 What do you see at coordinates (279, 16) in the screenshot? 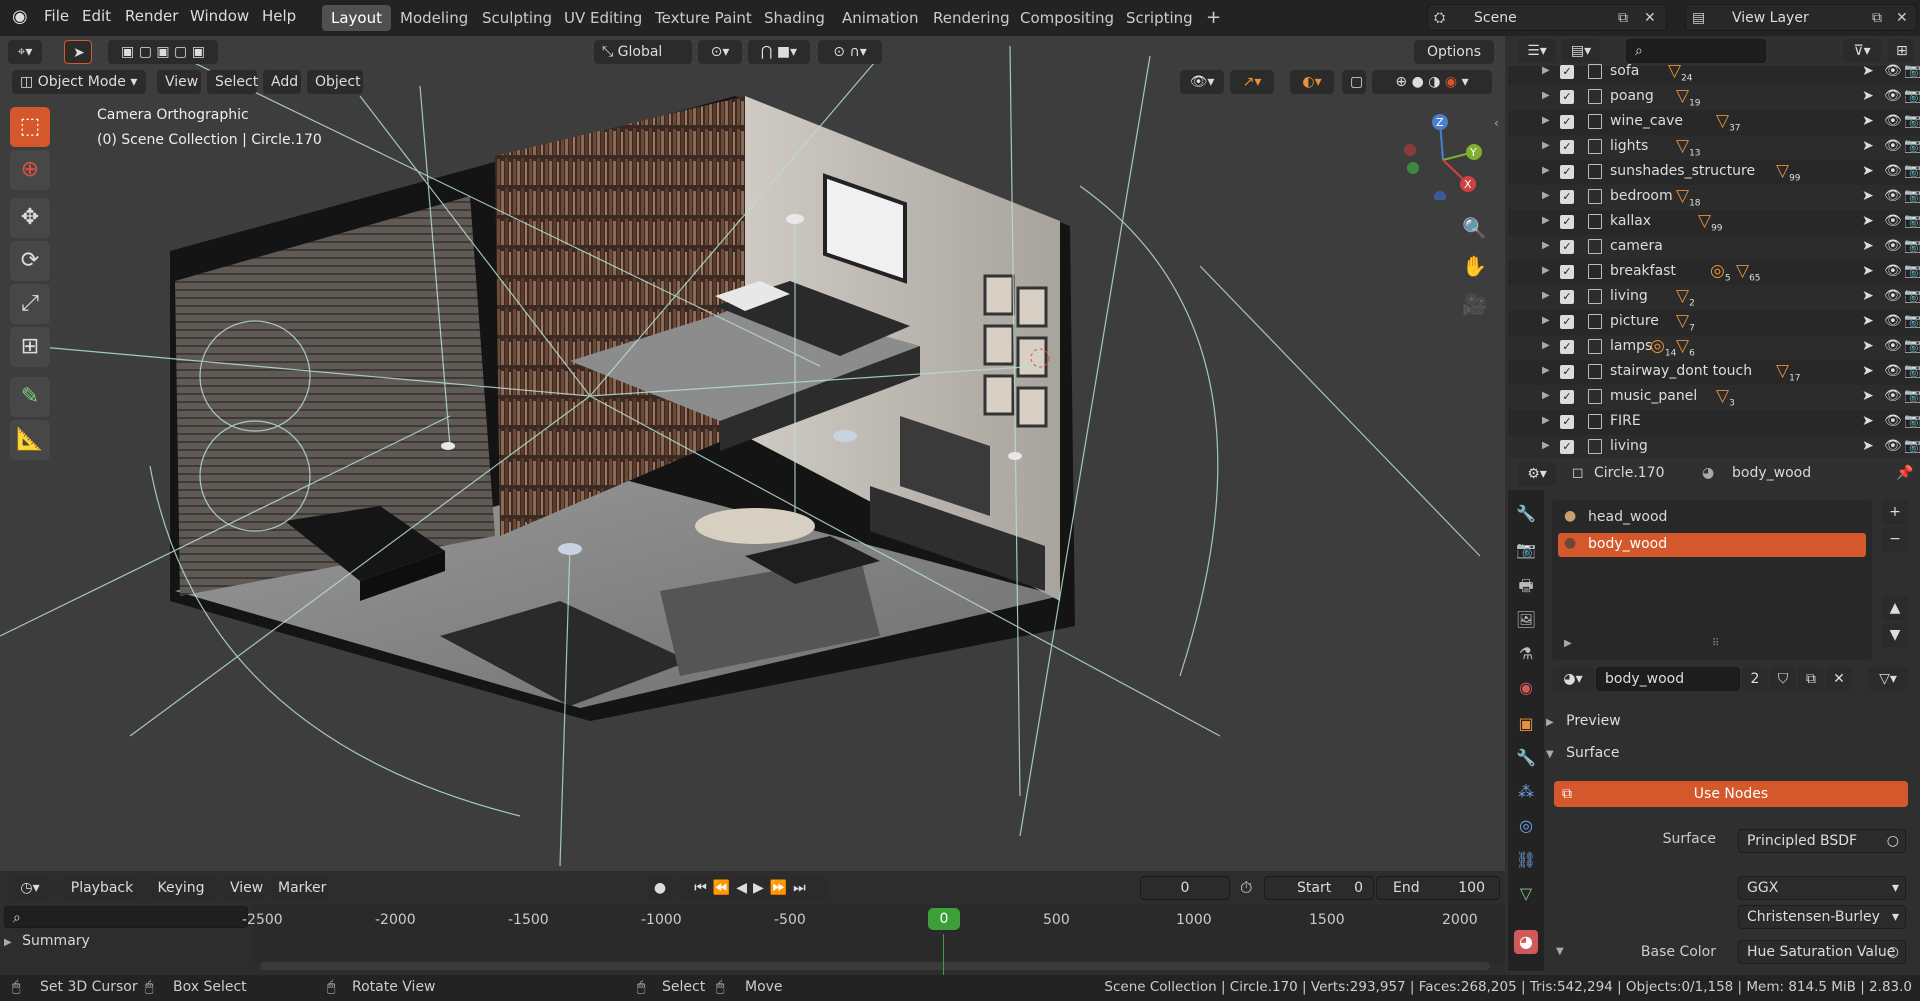
I see `menu-help: Help` at bounding box center [279, 16].